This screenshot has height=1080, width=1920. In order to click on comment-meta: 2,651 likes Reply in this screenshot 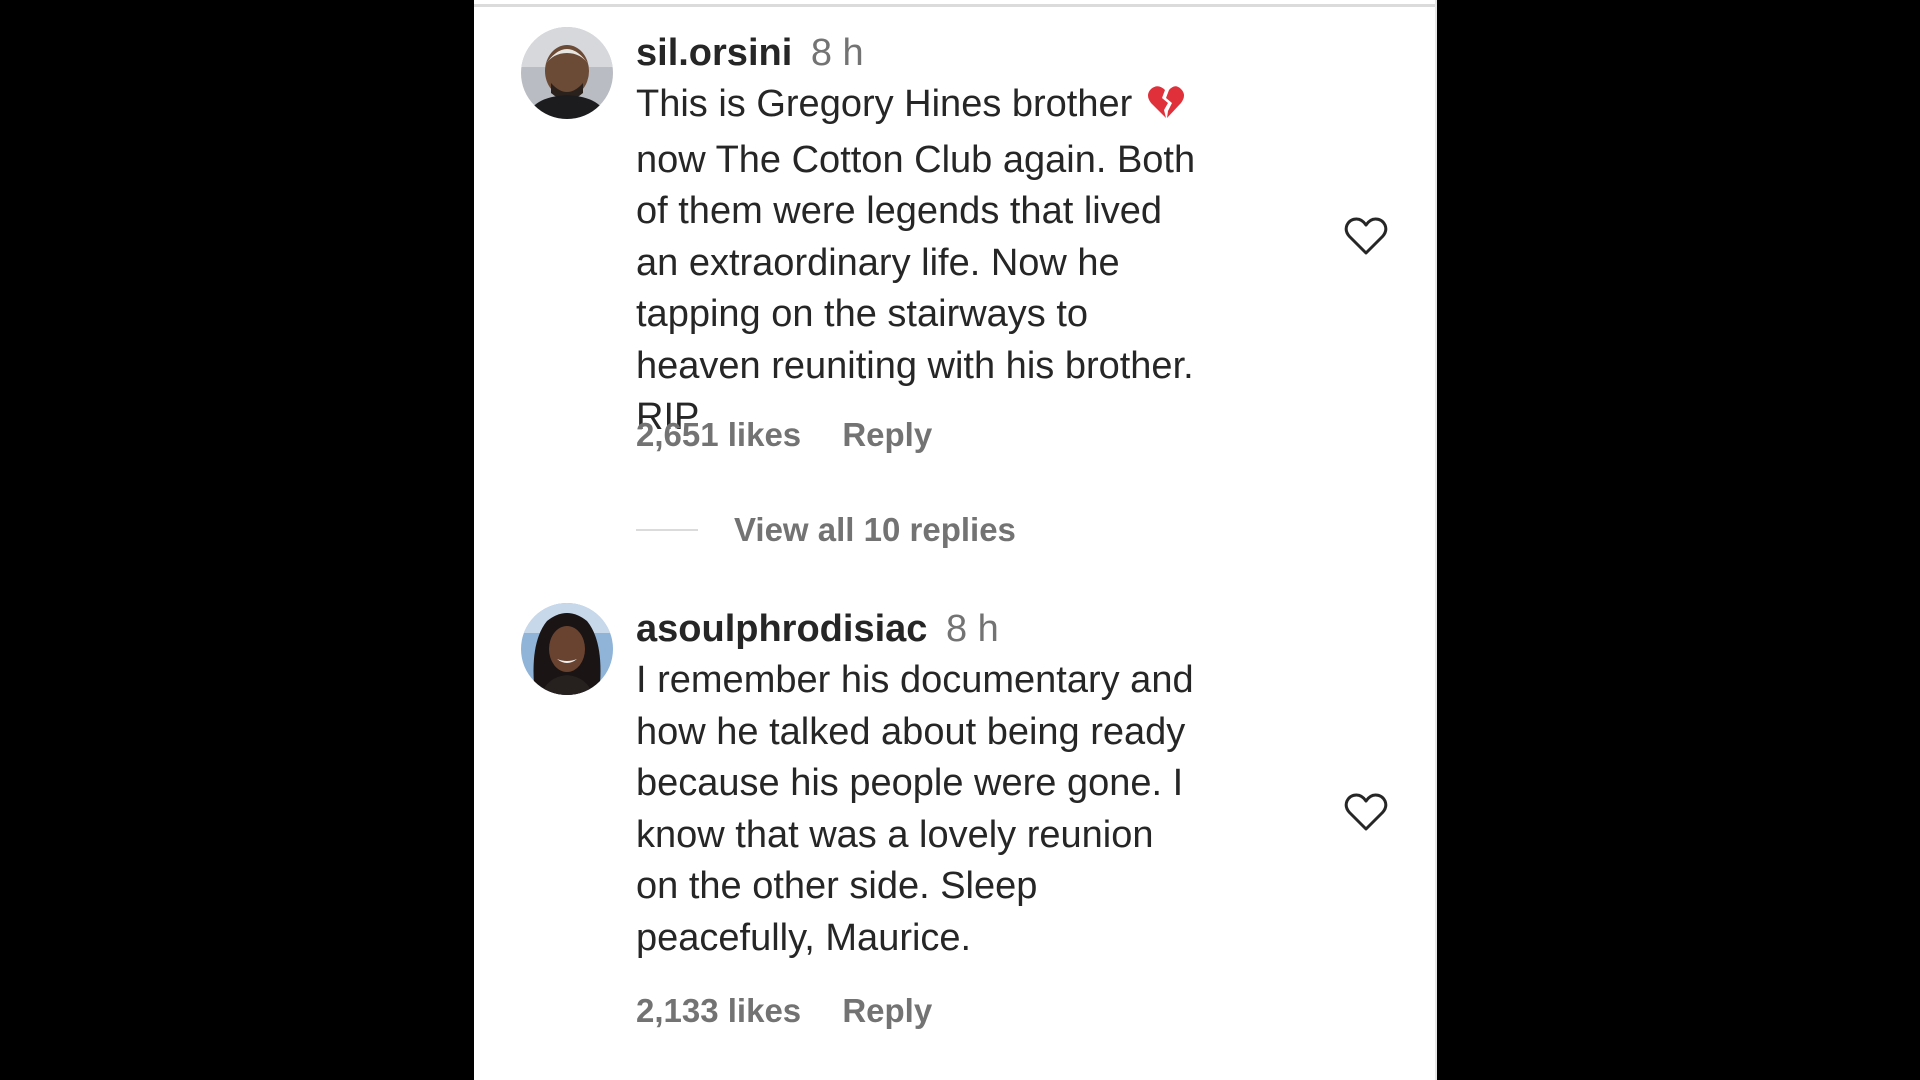, I will do `click(784, 435)`.